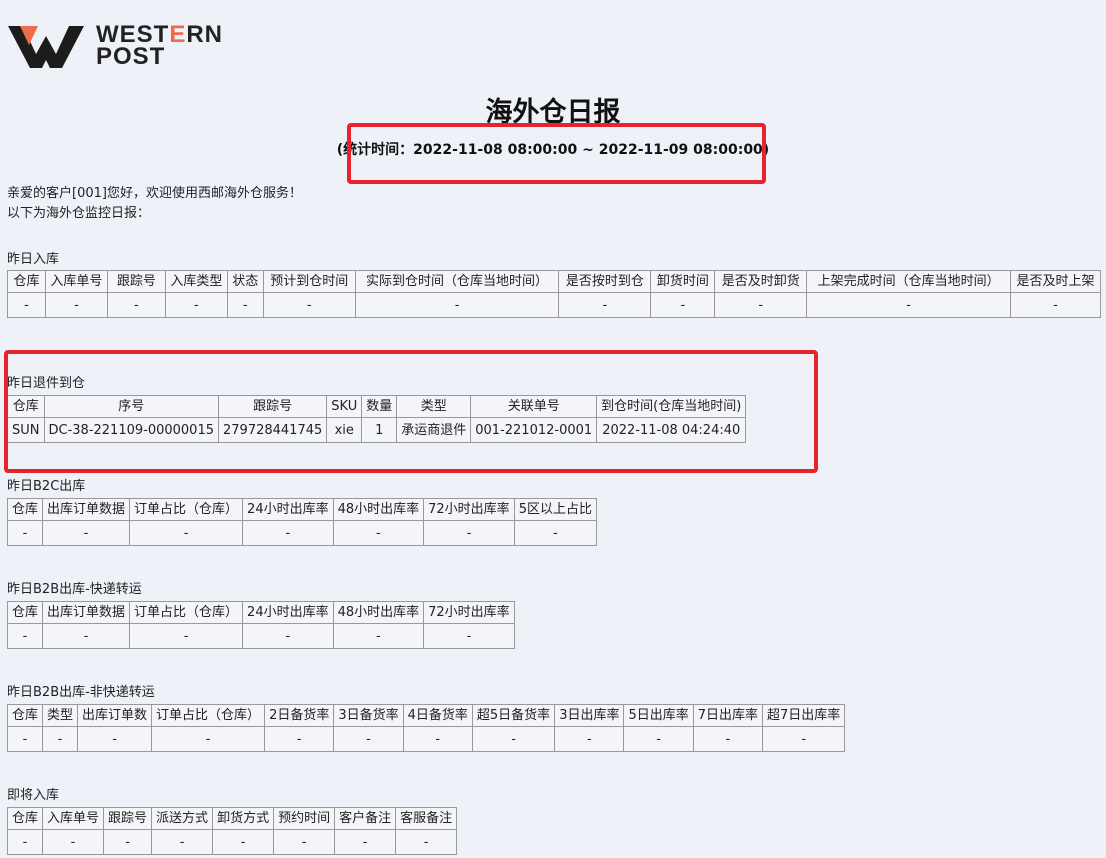  Describe the element at coordinates (81, 692) in the screenshot. I see `section-title-b2b-nonexpress: 昨日B2B出库-非快递转运` at that location.